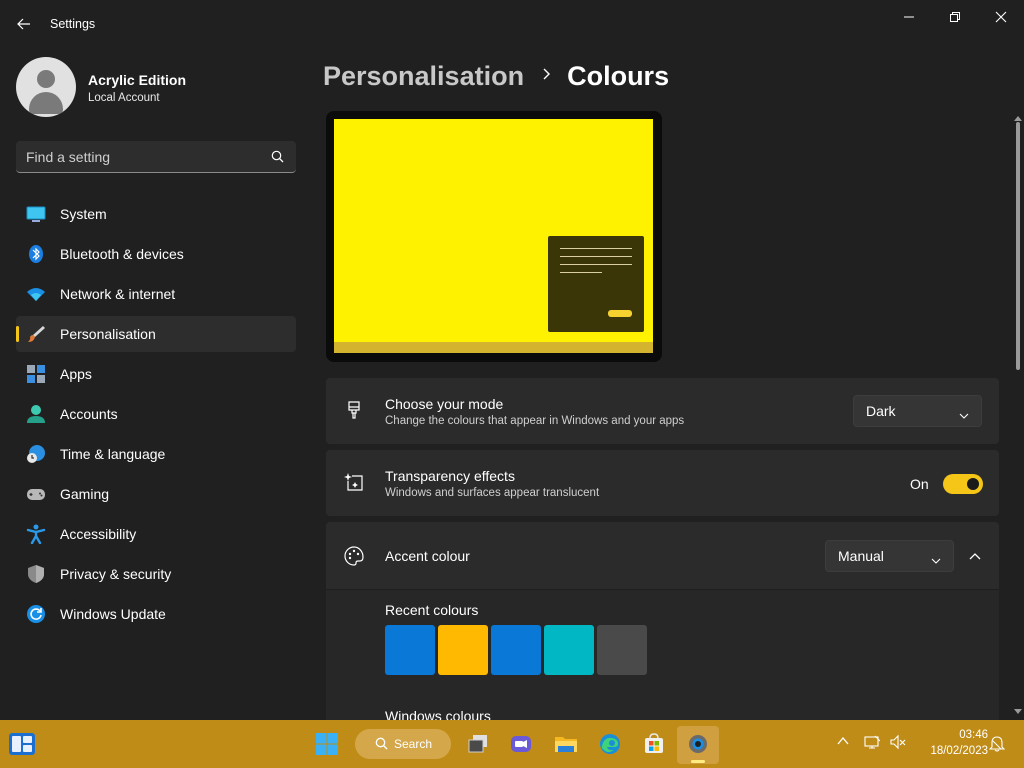 This screenshot has width=1024, height=768. Describe the element at coordinates (46, 87) in the screenshot. I see `avatar` at that location.